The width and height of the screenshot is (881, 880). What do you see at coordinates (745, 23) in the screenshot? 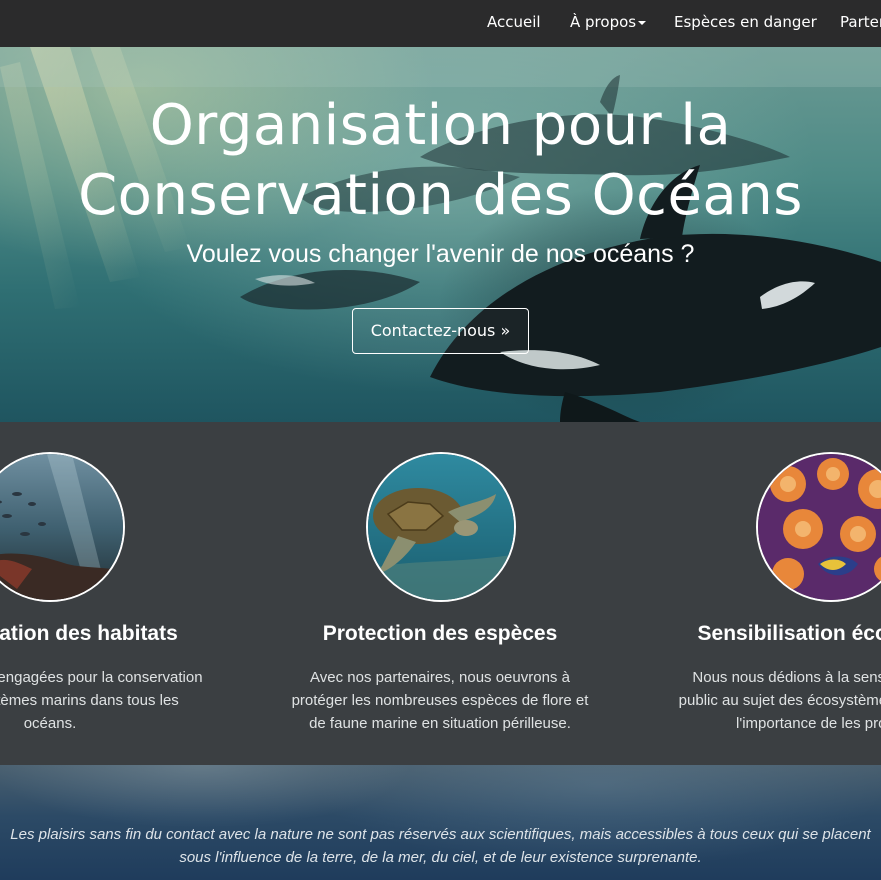
I see `nav-item-especes: Espèces en danger` at bounding box center [745, 23].